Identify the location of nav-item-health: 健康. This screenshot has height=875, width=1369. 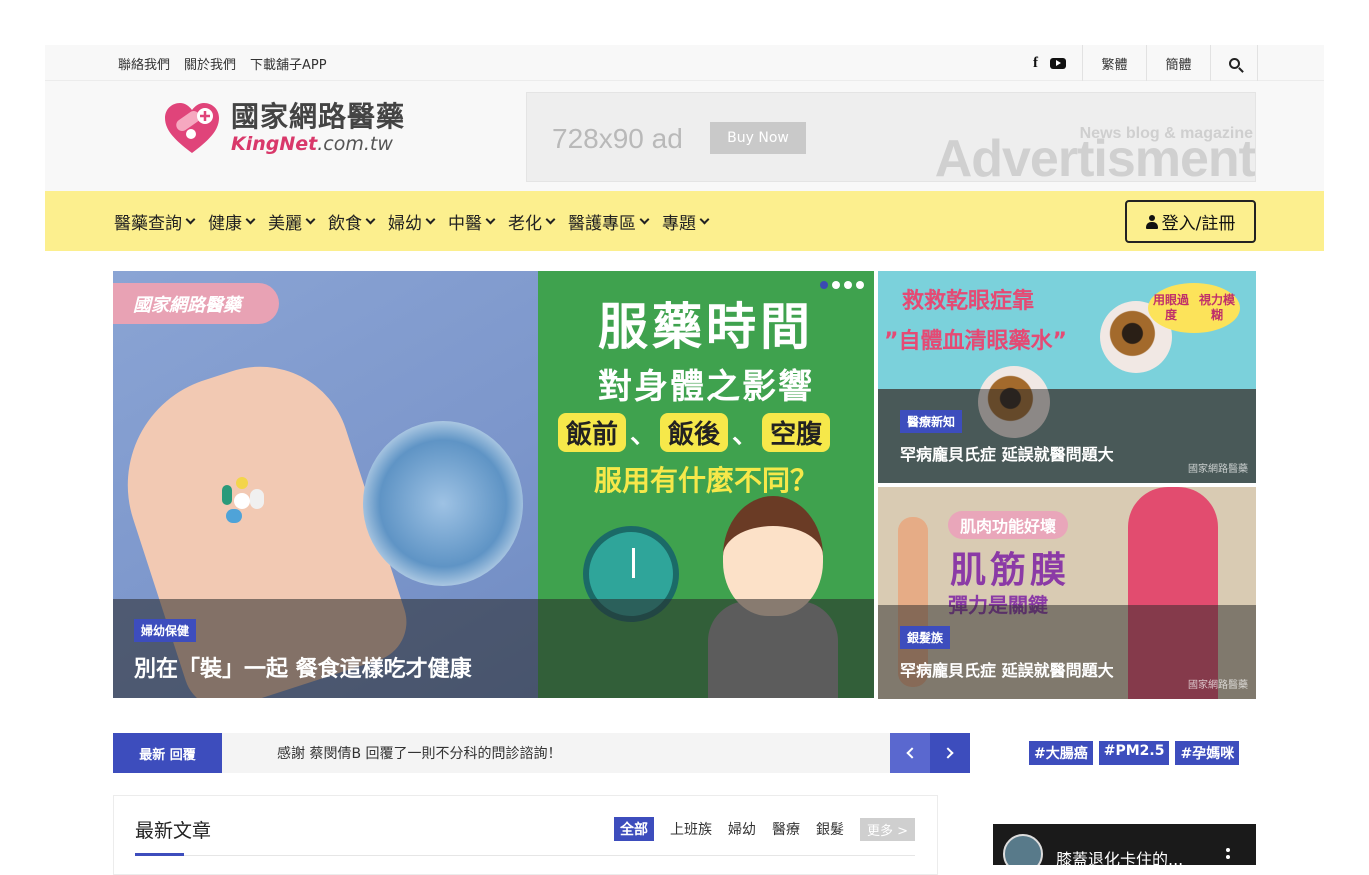
(232, 221).